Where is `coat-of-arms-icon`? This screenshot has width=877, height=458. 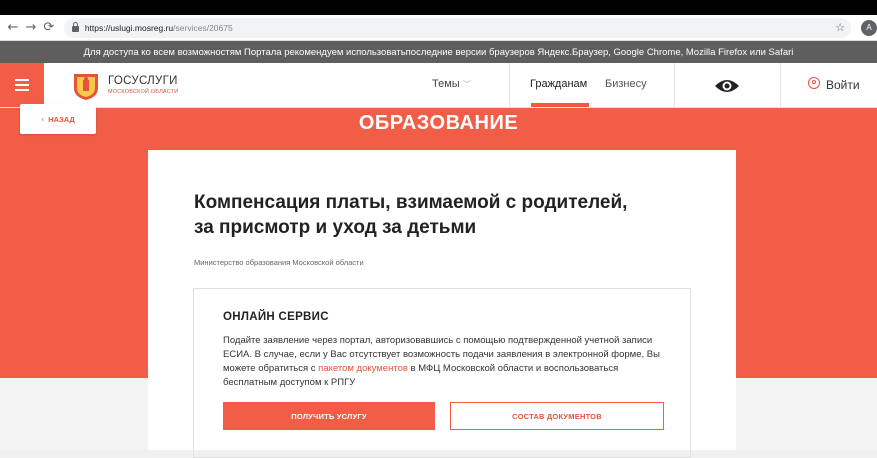 coat-of-arms-icon is located at coordinates (86, 86).